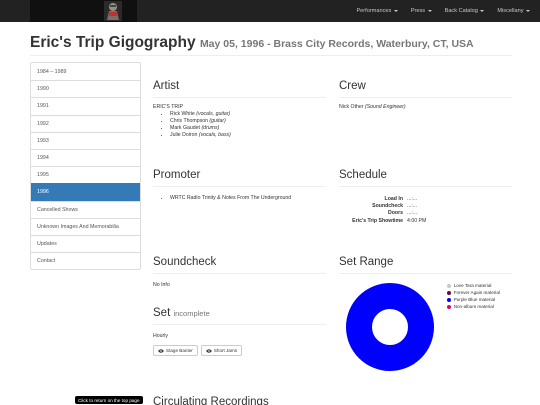  I want to click on crew-heading: Crew, so click(352, 86).